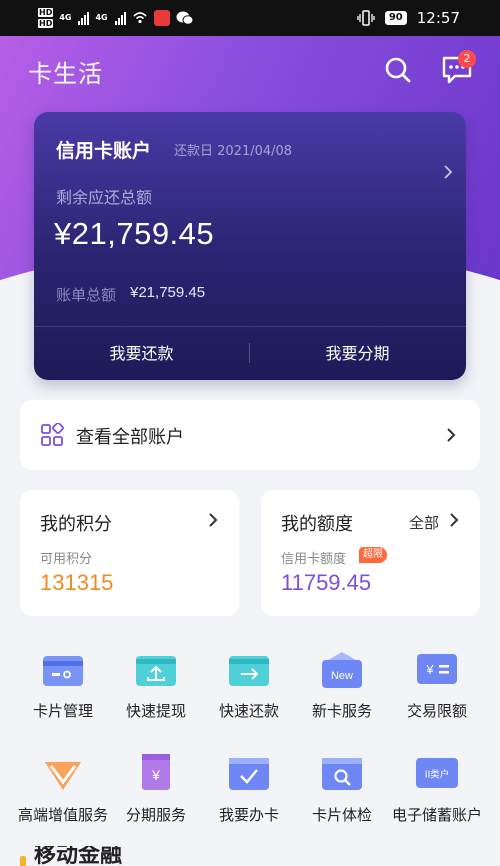 This screenshot has height=866, width=500. What do you see at coordinates (249, 774) in the screenshot?
I see `apply-card-icon` at bounding box center [249, 774].